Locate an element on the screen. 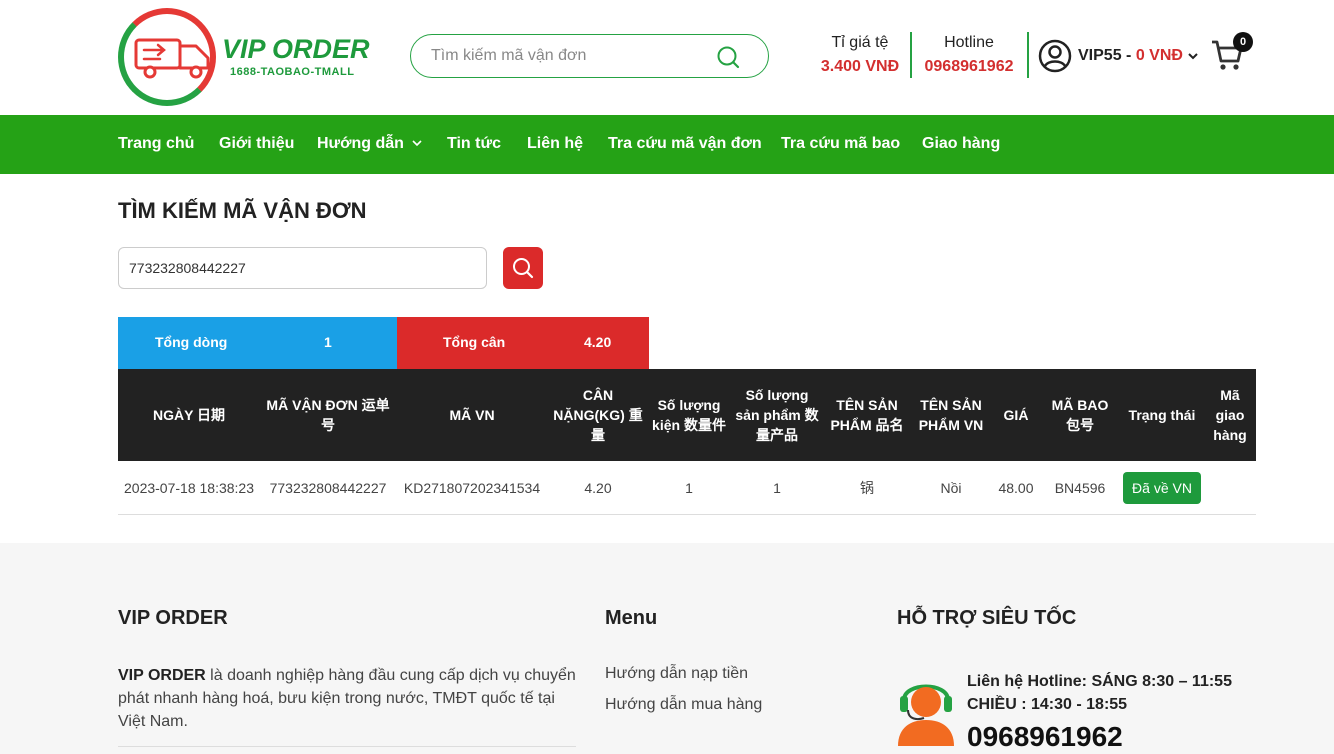  cell-delivery-code is located at coordinates (1230, 487).